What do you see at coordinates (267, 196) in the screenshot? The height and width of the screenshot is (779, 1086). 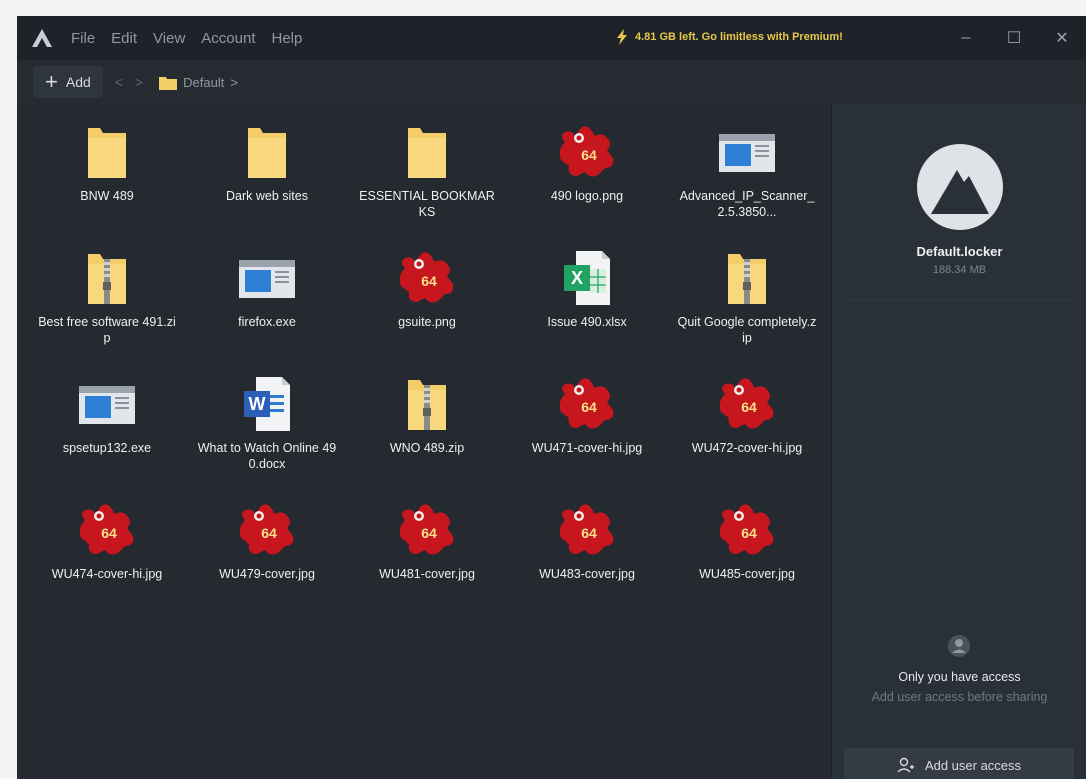 I see `file-name: Dark web sites` at bounding box center [267, 196].